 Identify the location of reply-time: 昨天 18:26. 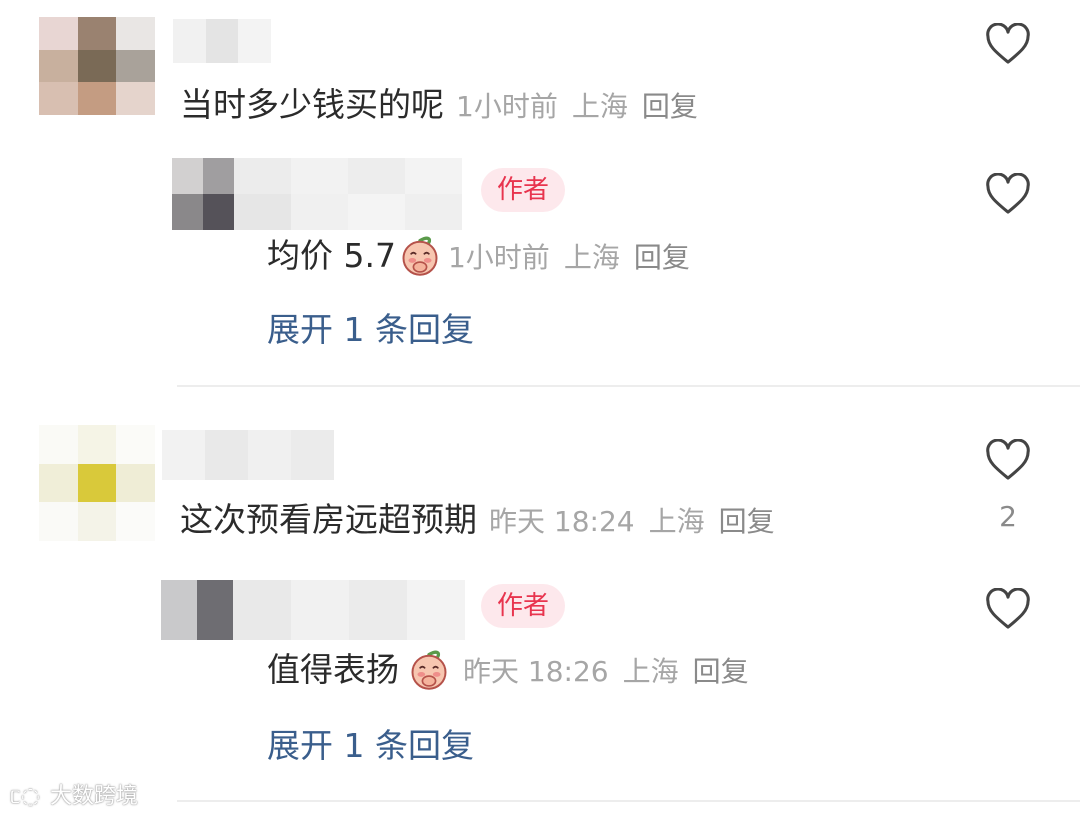
(536, 671).